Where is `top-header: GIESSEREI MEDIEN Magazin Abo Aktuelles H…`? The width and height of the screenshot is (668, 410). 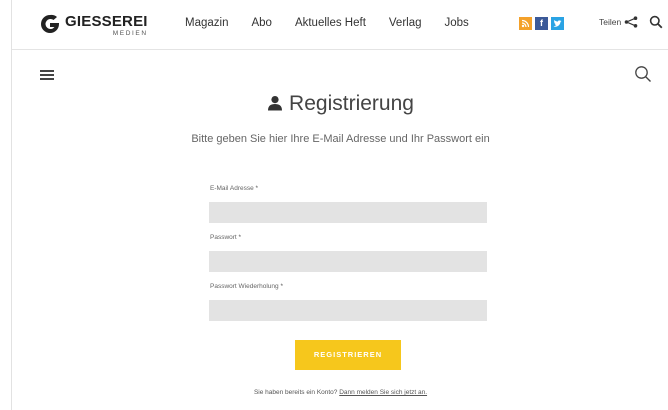
top-header: GIESSEREI MEDIEN Magazin Abo Aktuelles H… is located at coordinates (340, 25).